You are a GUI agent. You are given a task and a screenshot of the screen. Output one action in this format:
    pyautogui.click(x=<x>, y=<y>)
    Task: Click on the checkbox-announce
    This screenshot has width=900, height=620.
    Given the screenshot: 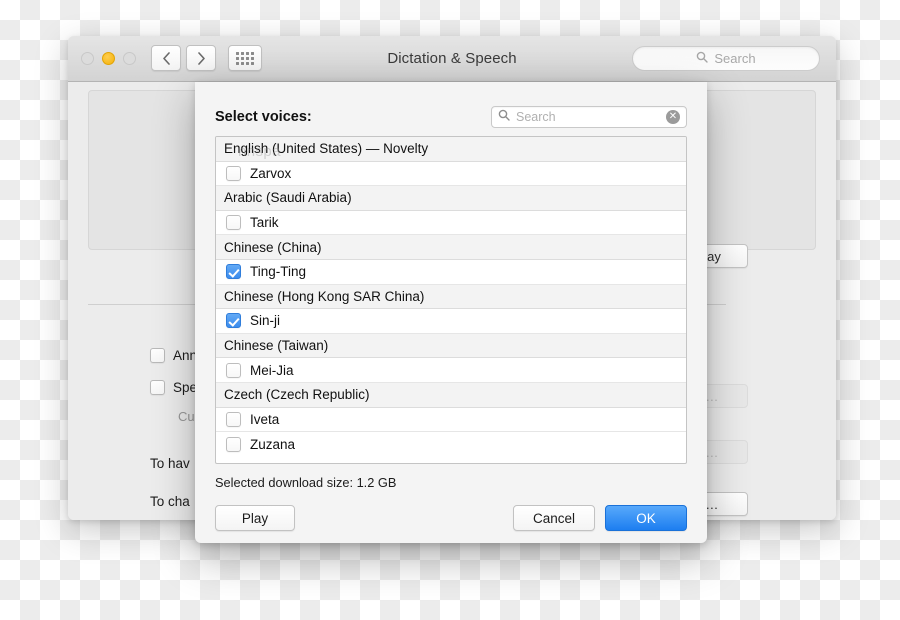 What is the action you would take?
    pyautogui.click(x=157, y=355)
    